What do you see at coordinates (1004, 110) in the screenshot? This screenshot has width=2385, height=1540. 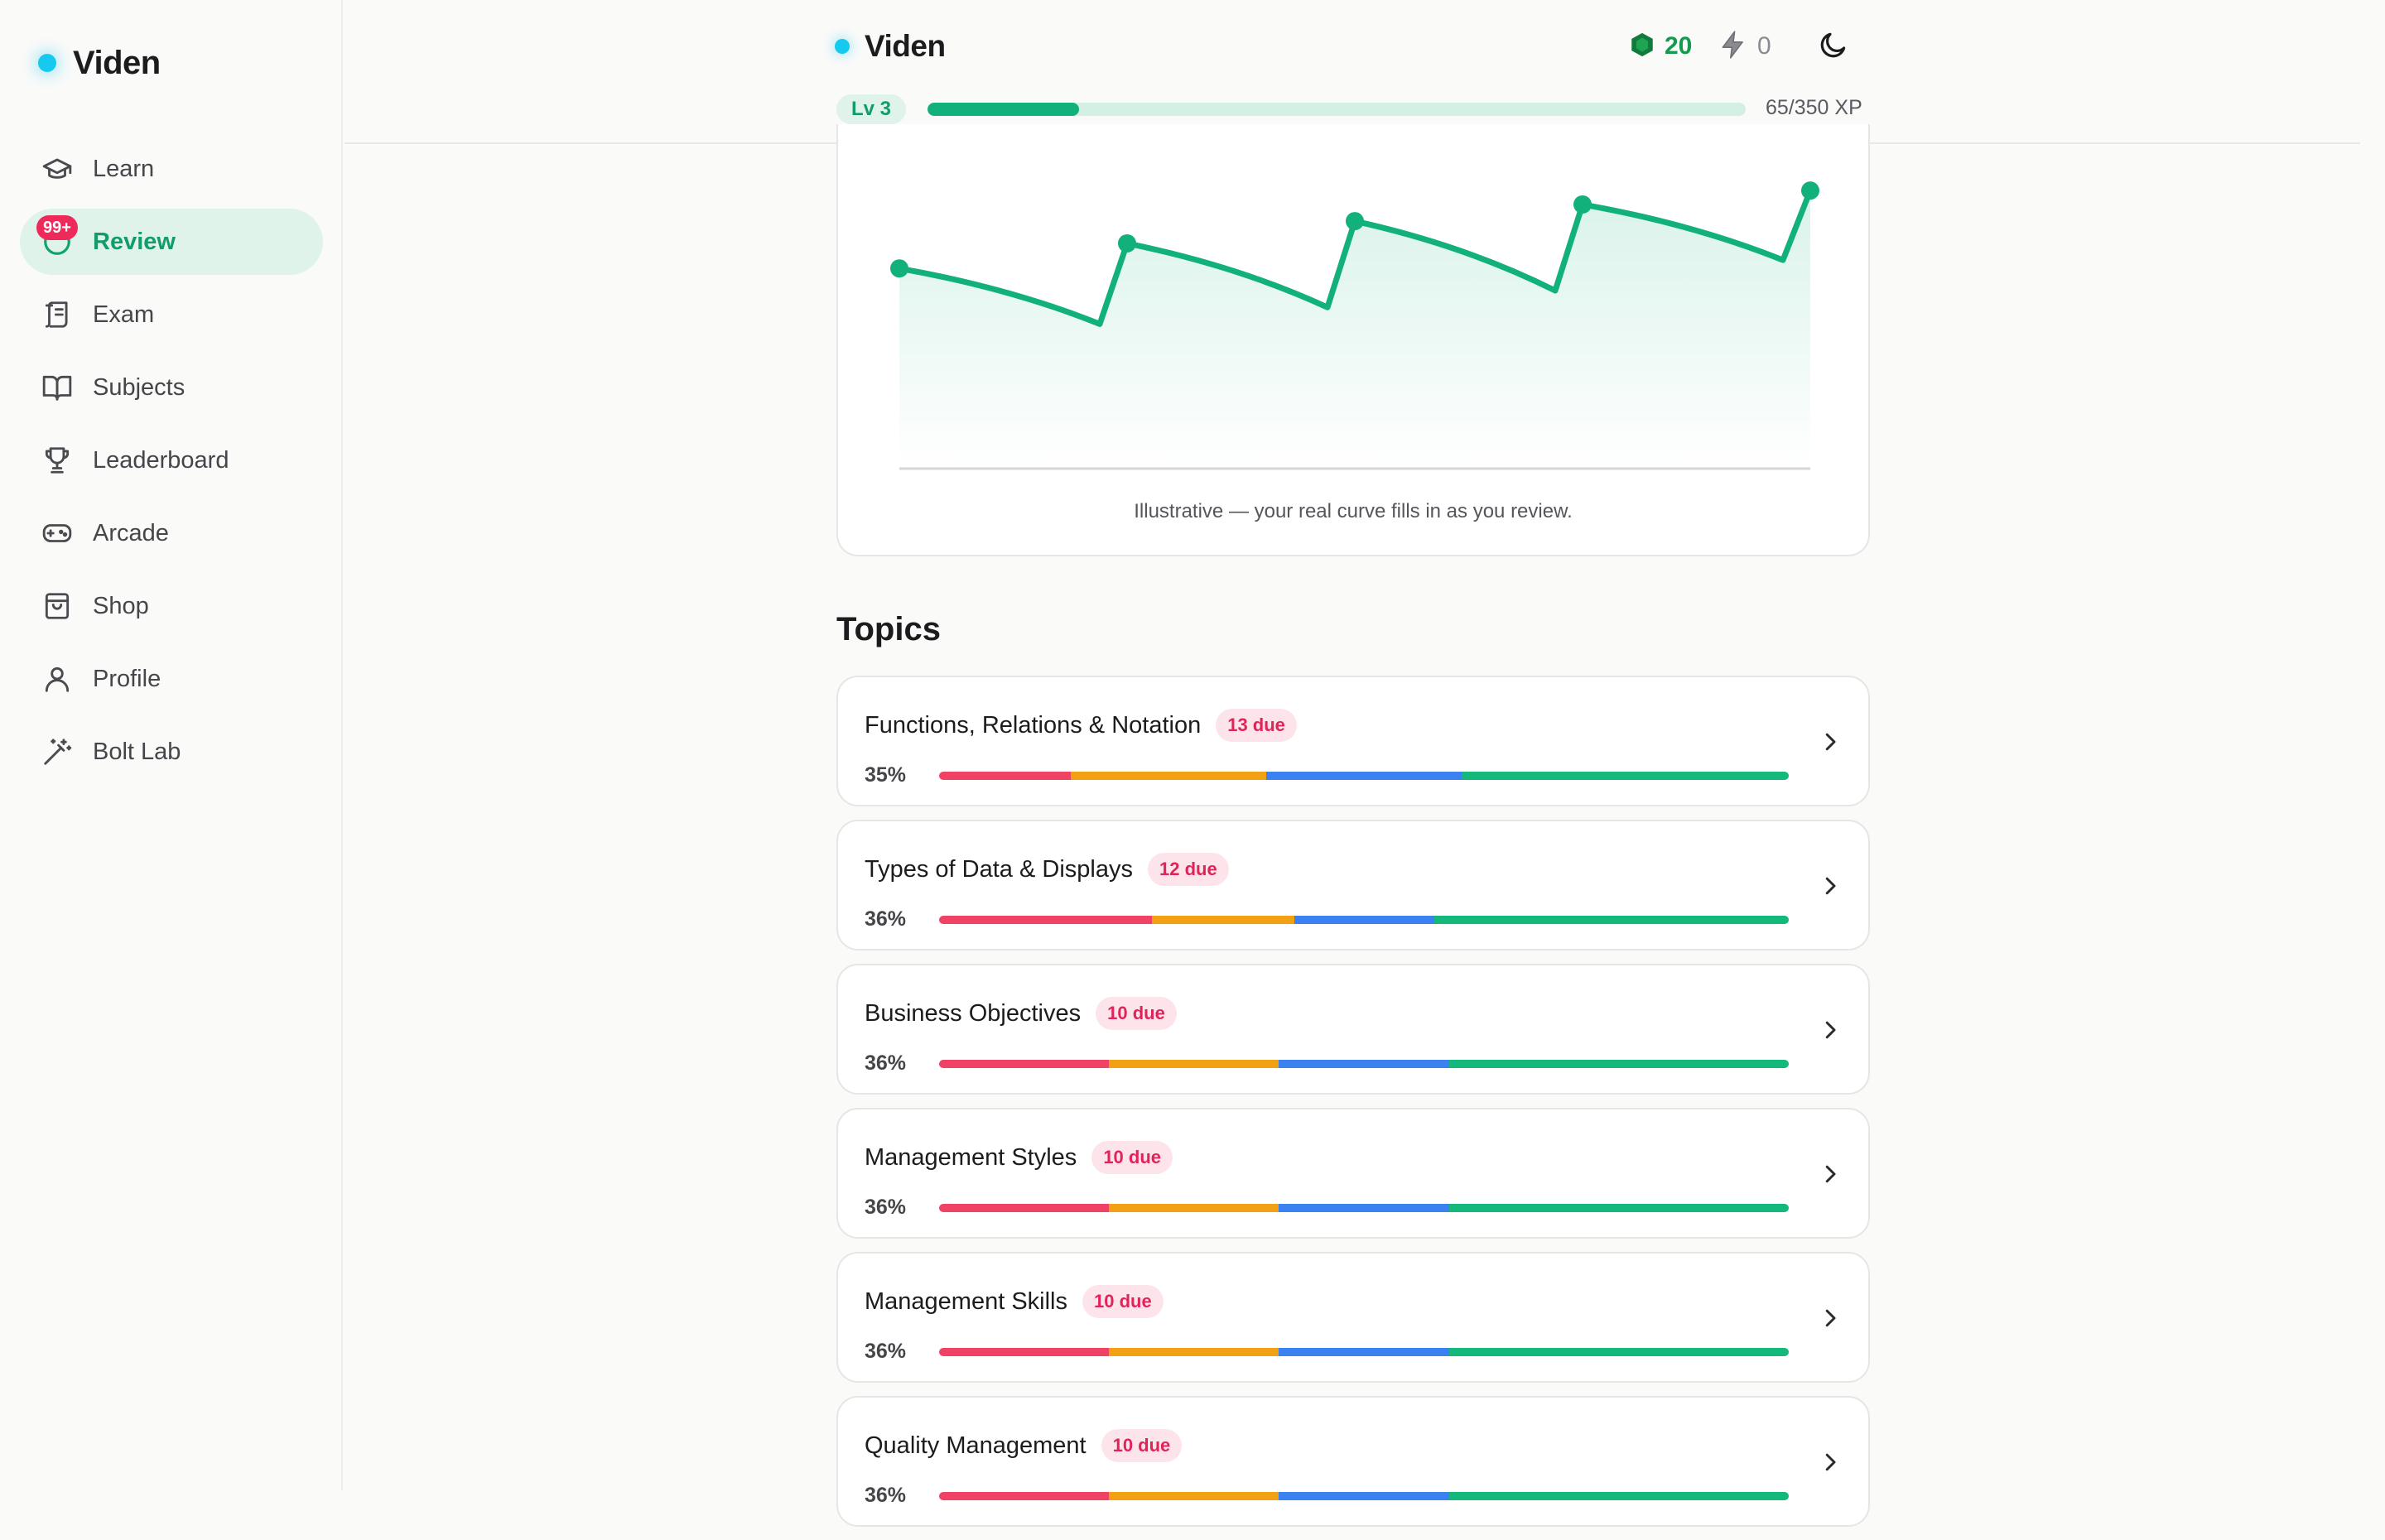 I see `xp-progress-fill` at bounding box center [1004, 110].